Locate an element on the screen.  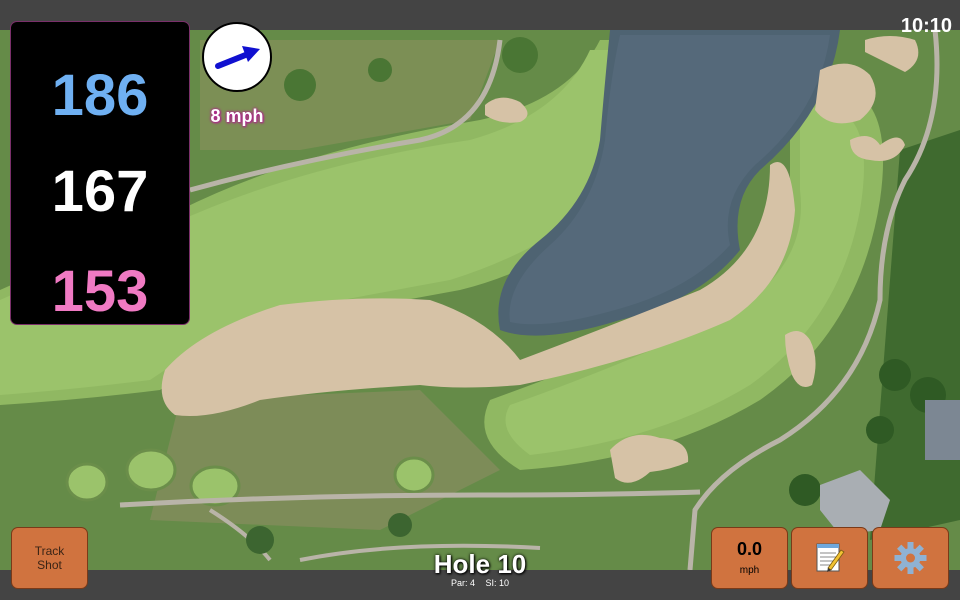
speed-value: 0.0 is located at coordinates (749, 549).